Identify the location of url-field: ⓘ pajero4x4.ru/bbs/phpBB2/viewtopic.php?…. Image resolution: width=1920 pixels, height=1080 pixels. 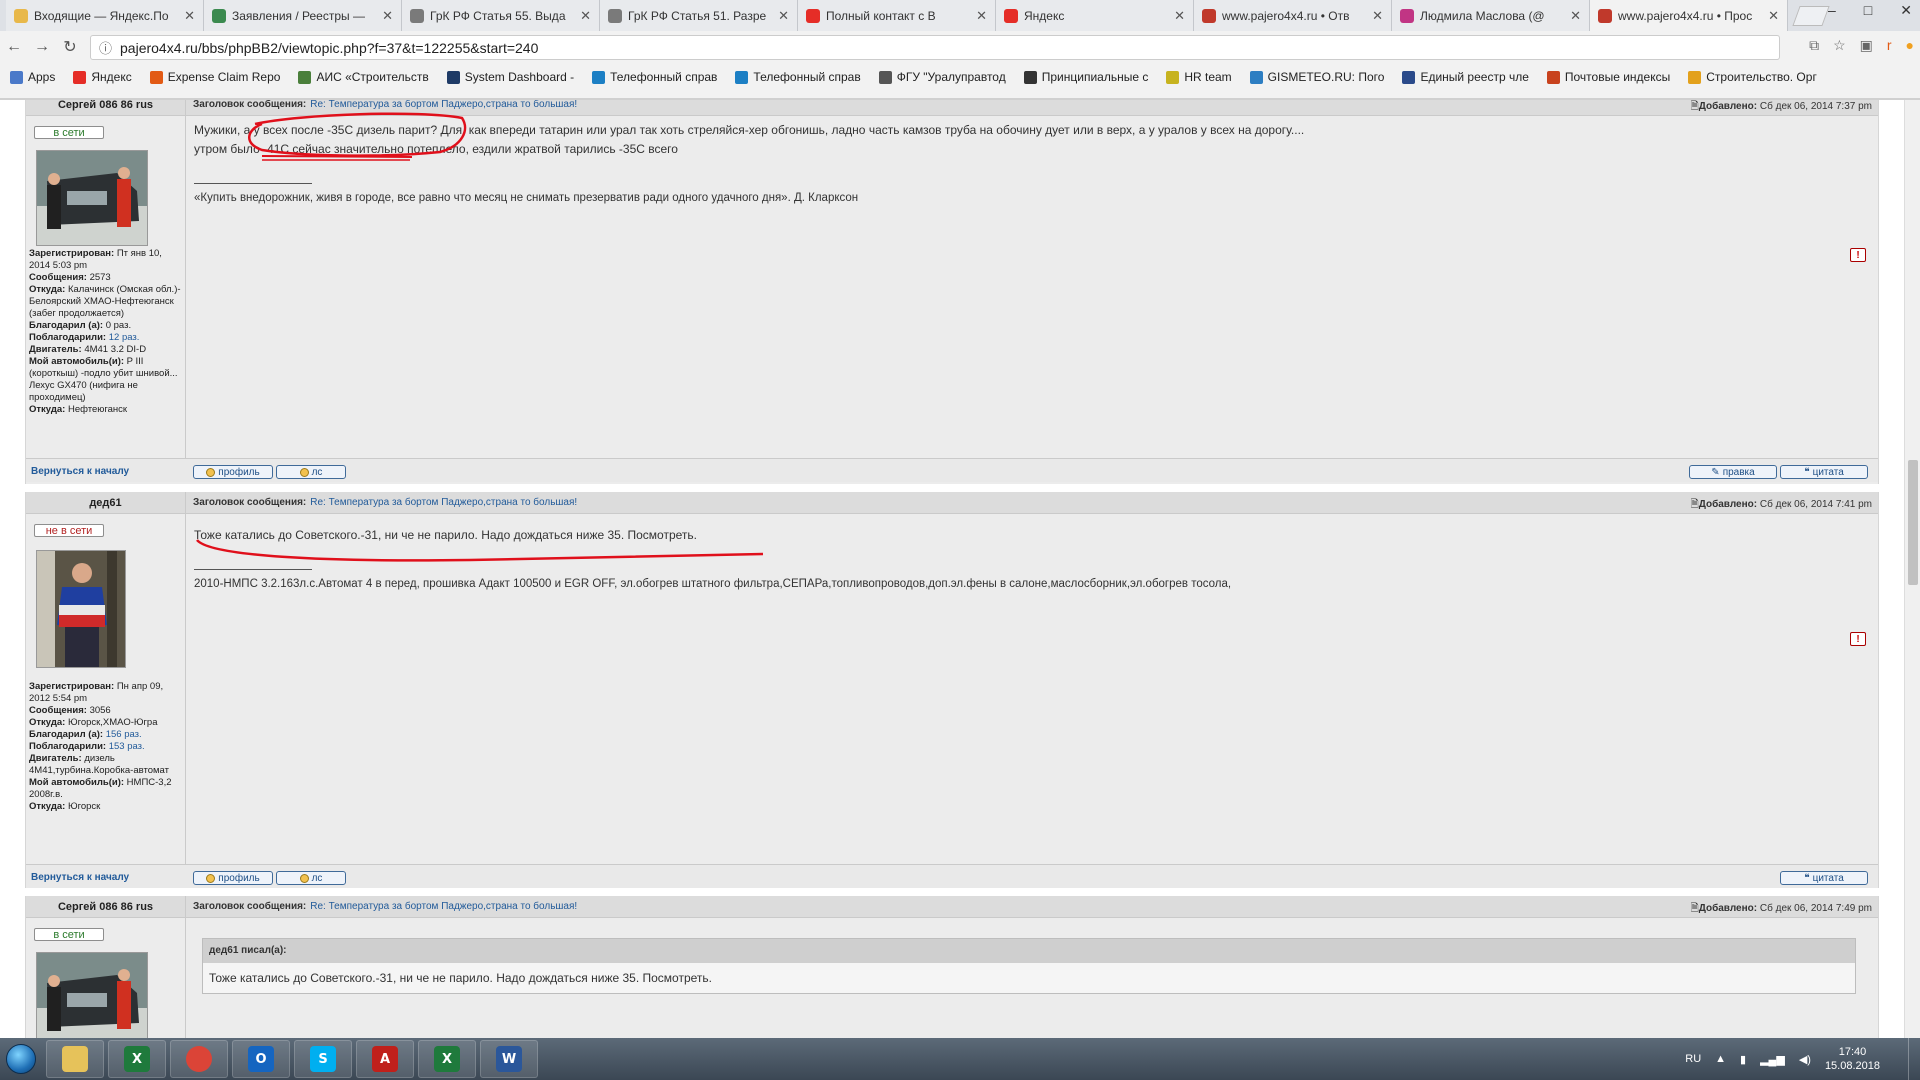
(935, 47).